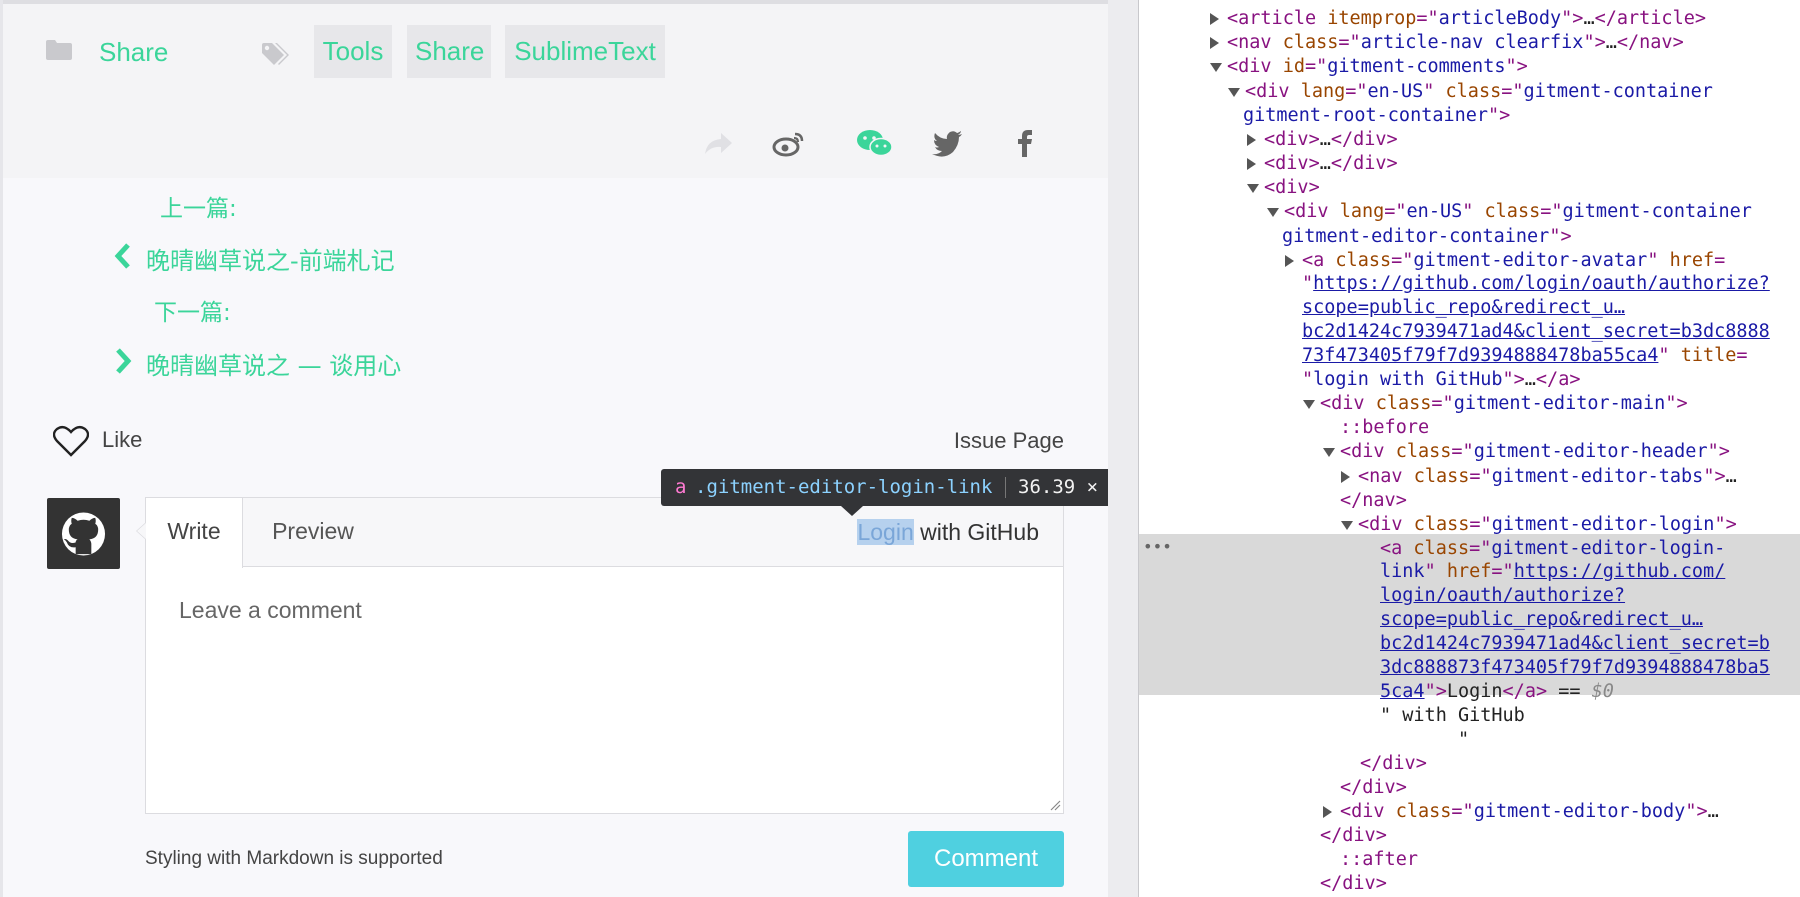 The image size is (1800, 897). Describe the element at coordinates (123, 256) in the screenshot. I see `chevron-left-icon` at that location.